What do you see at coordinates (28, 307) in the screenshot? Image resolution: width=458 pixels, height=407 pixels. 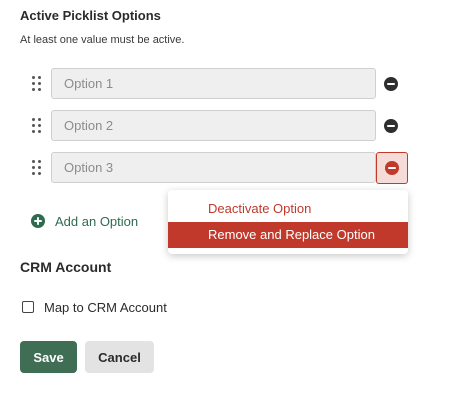 I see `checkbox-icon` at bounding box center [28, 307].